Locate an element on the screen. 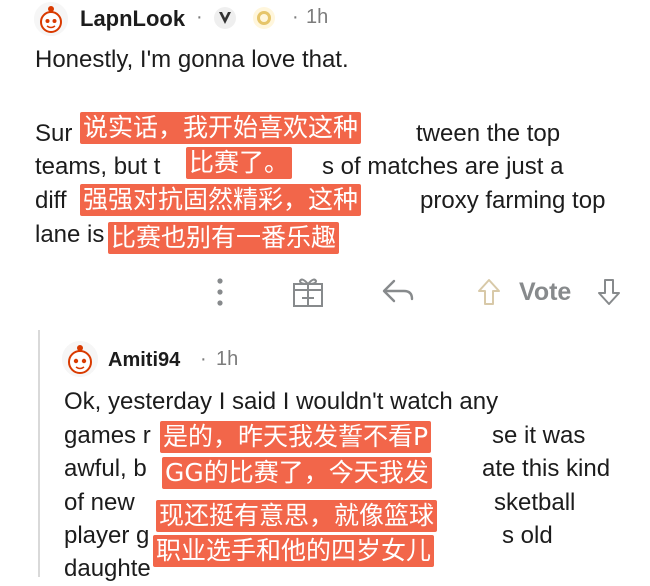 The width and height of the screenshot is (650, 586). reply-icon is located at coordinates (398, 292).